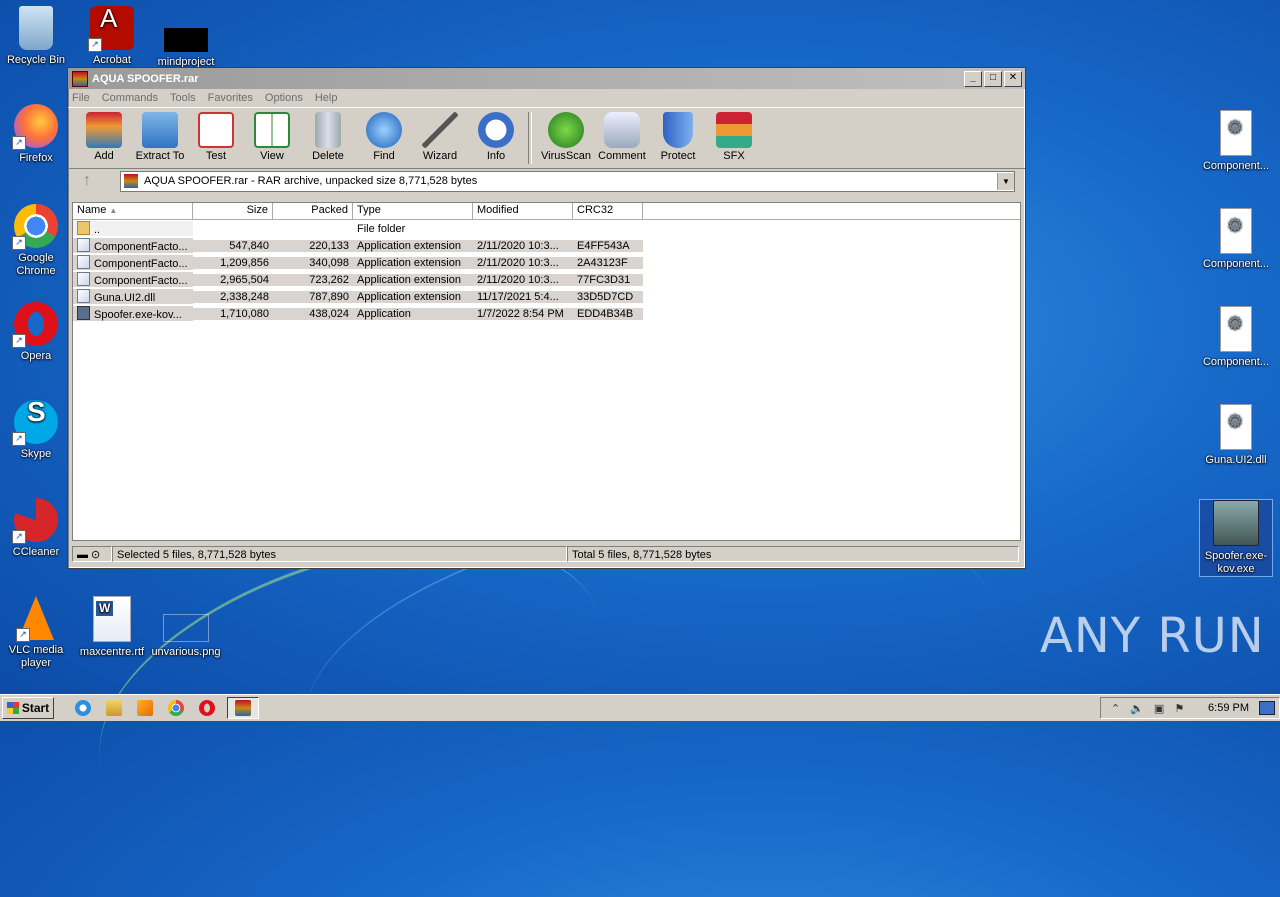  I want to click on desktop-icon-label: Google Chrome, so click(36, 264).